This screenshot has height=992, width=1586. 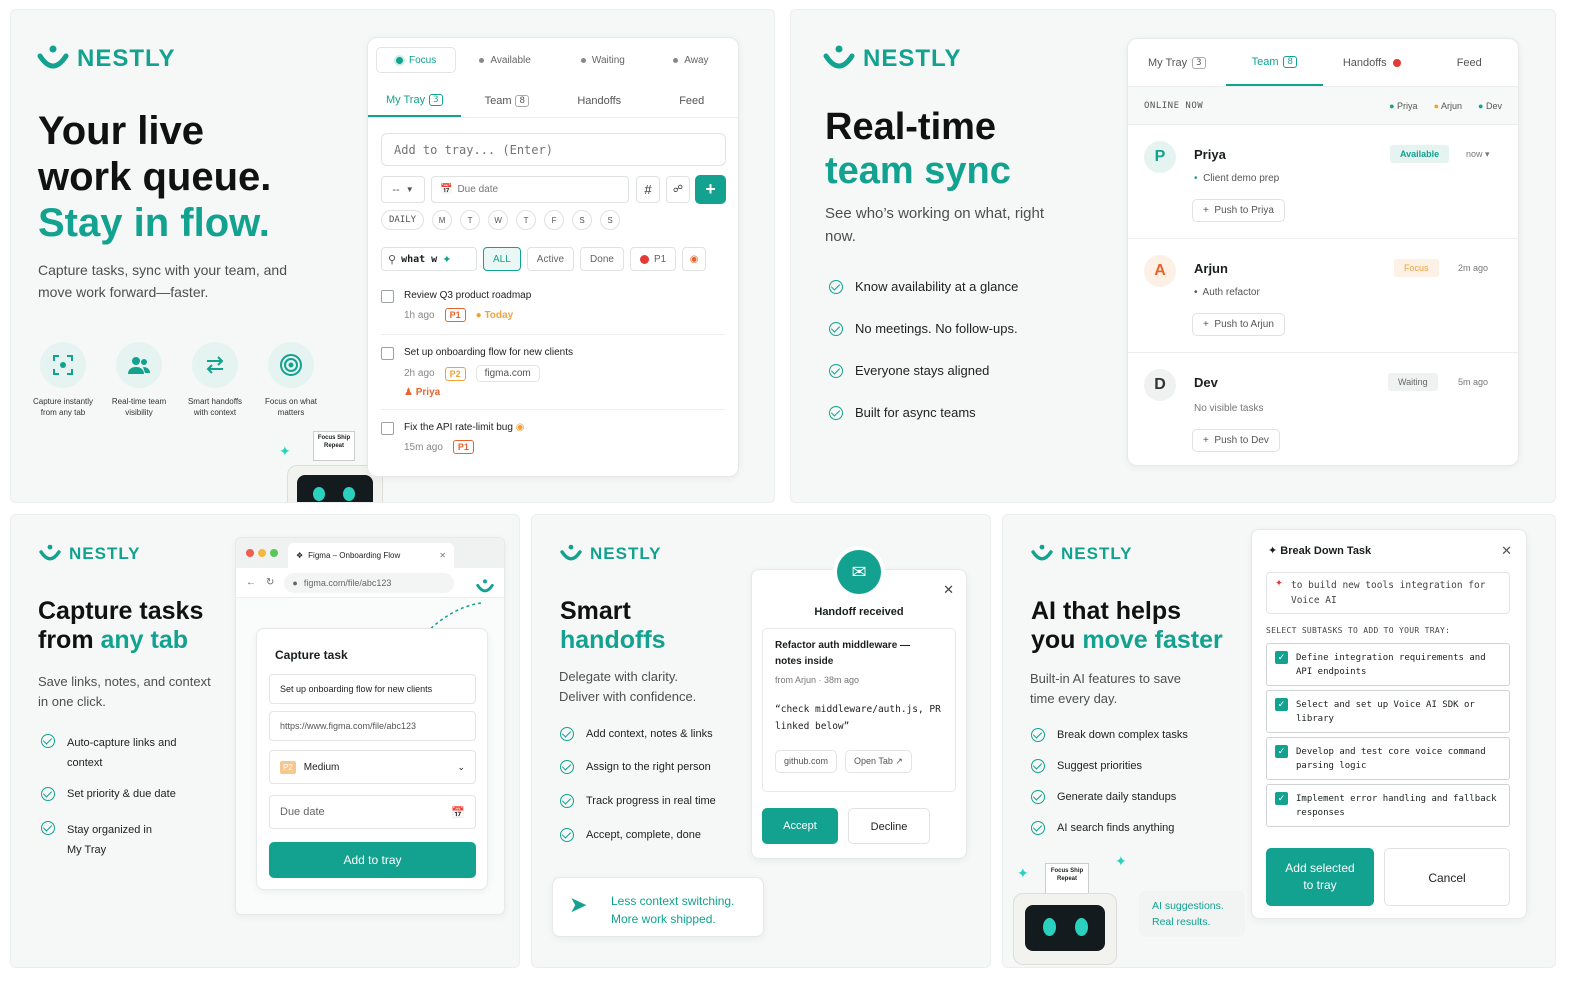 I want to click on headline-accent: move faster, so click(x=1152, y=639).